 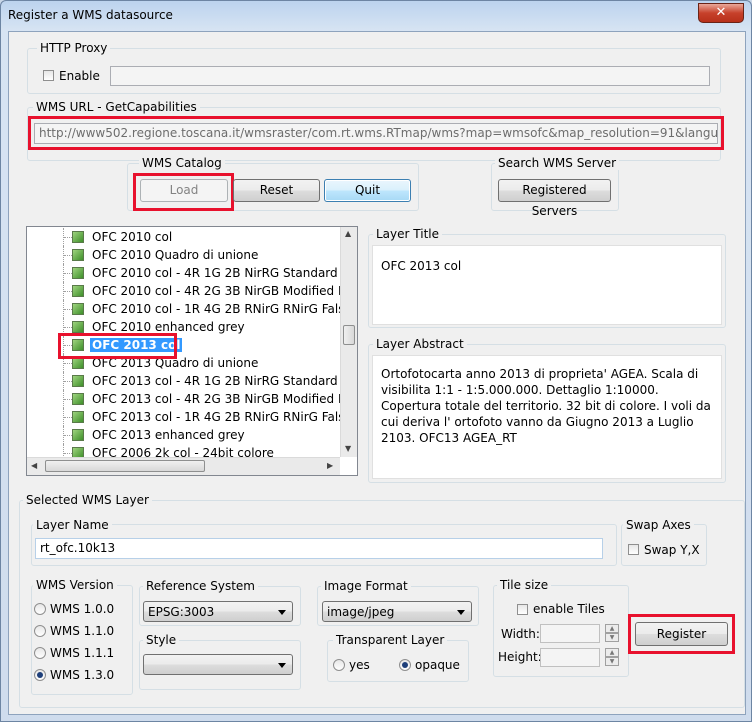 I want to click on tree-horizontal-scrollbar: ◀ ▶, so click(x=183, y=466).